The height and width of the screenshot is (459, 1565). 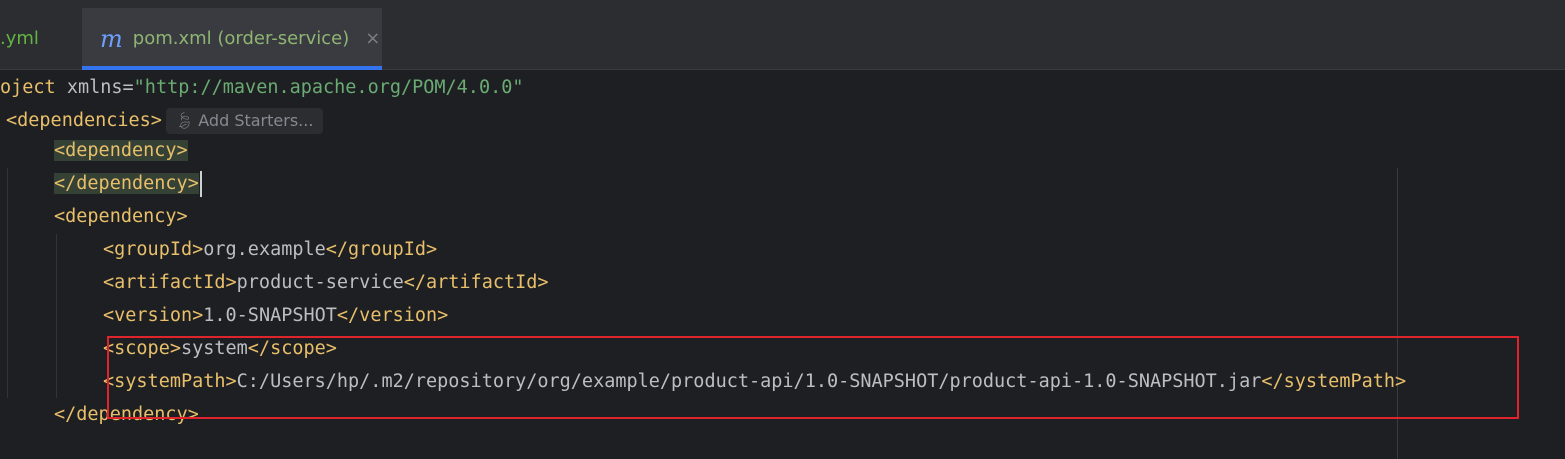 What do you see at coordinates (264, 249) in the screenshot?
I see `xml-text: org.example` at bounding box center [264, 249].